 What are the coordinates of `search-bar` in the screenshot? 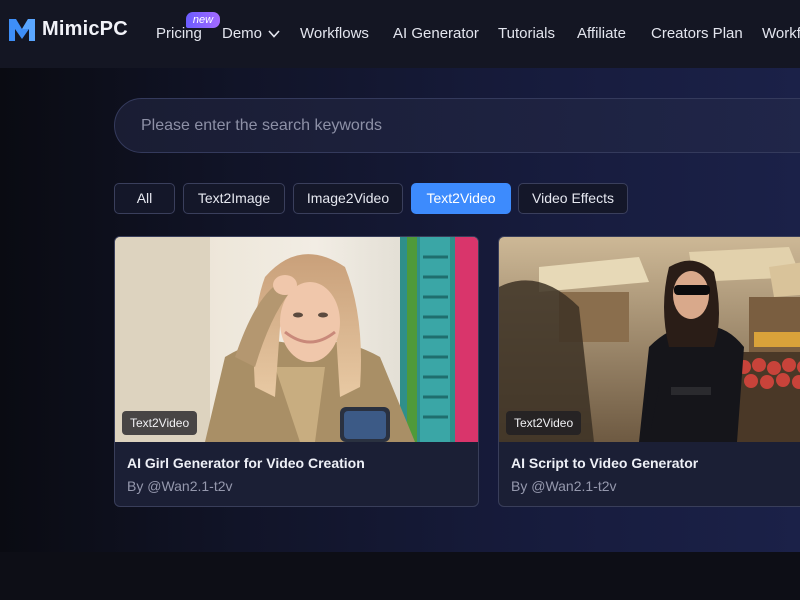 It's located at (457, 125).